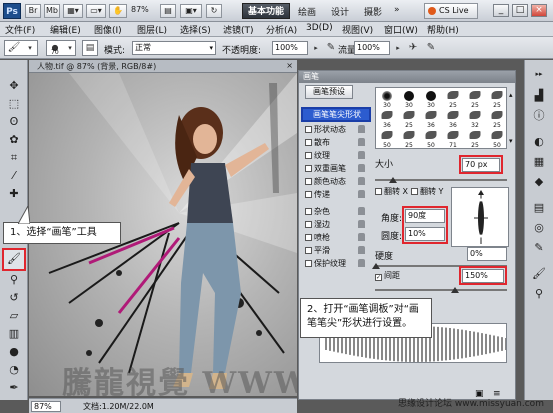 The image size is (553, 413). Describe the element at coordinates (14, 388) in the screenshot. I see `pen-tool-icon: ✒` at that location.